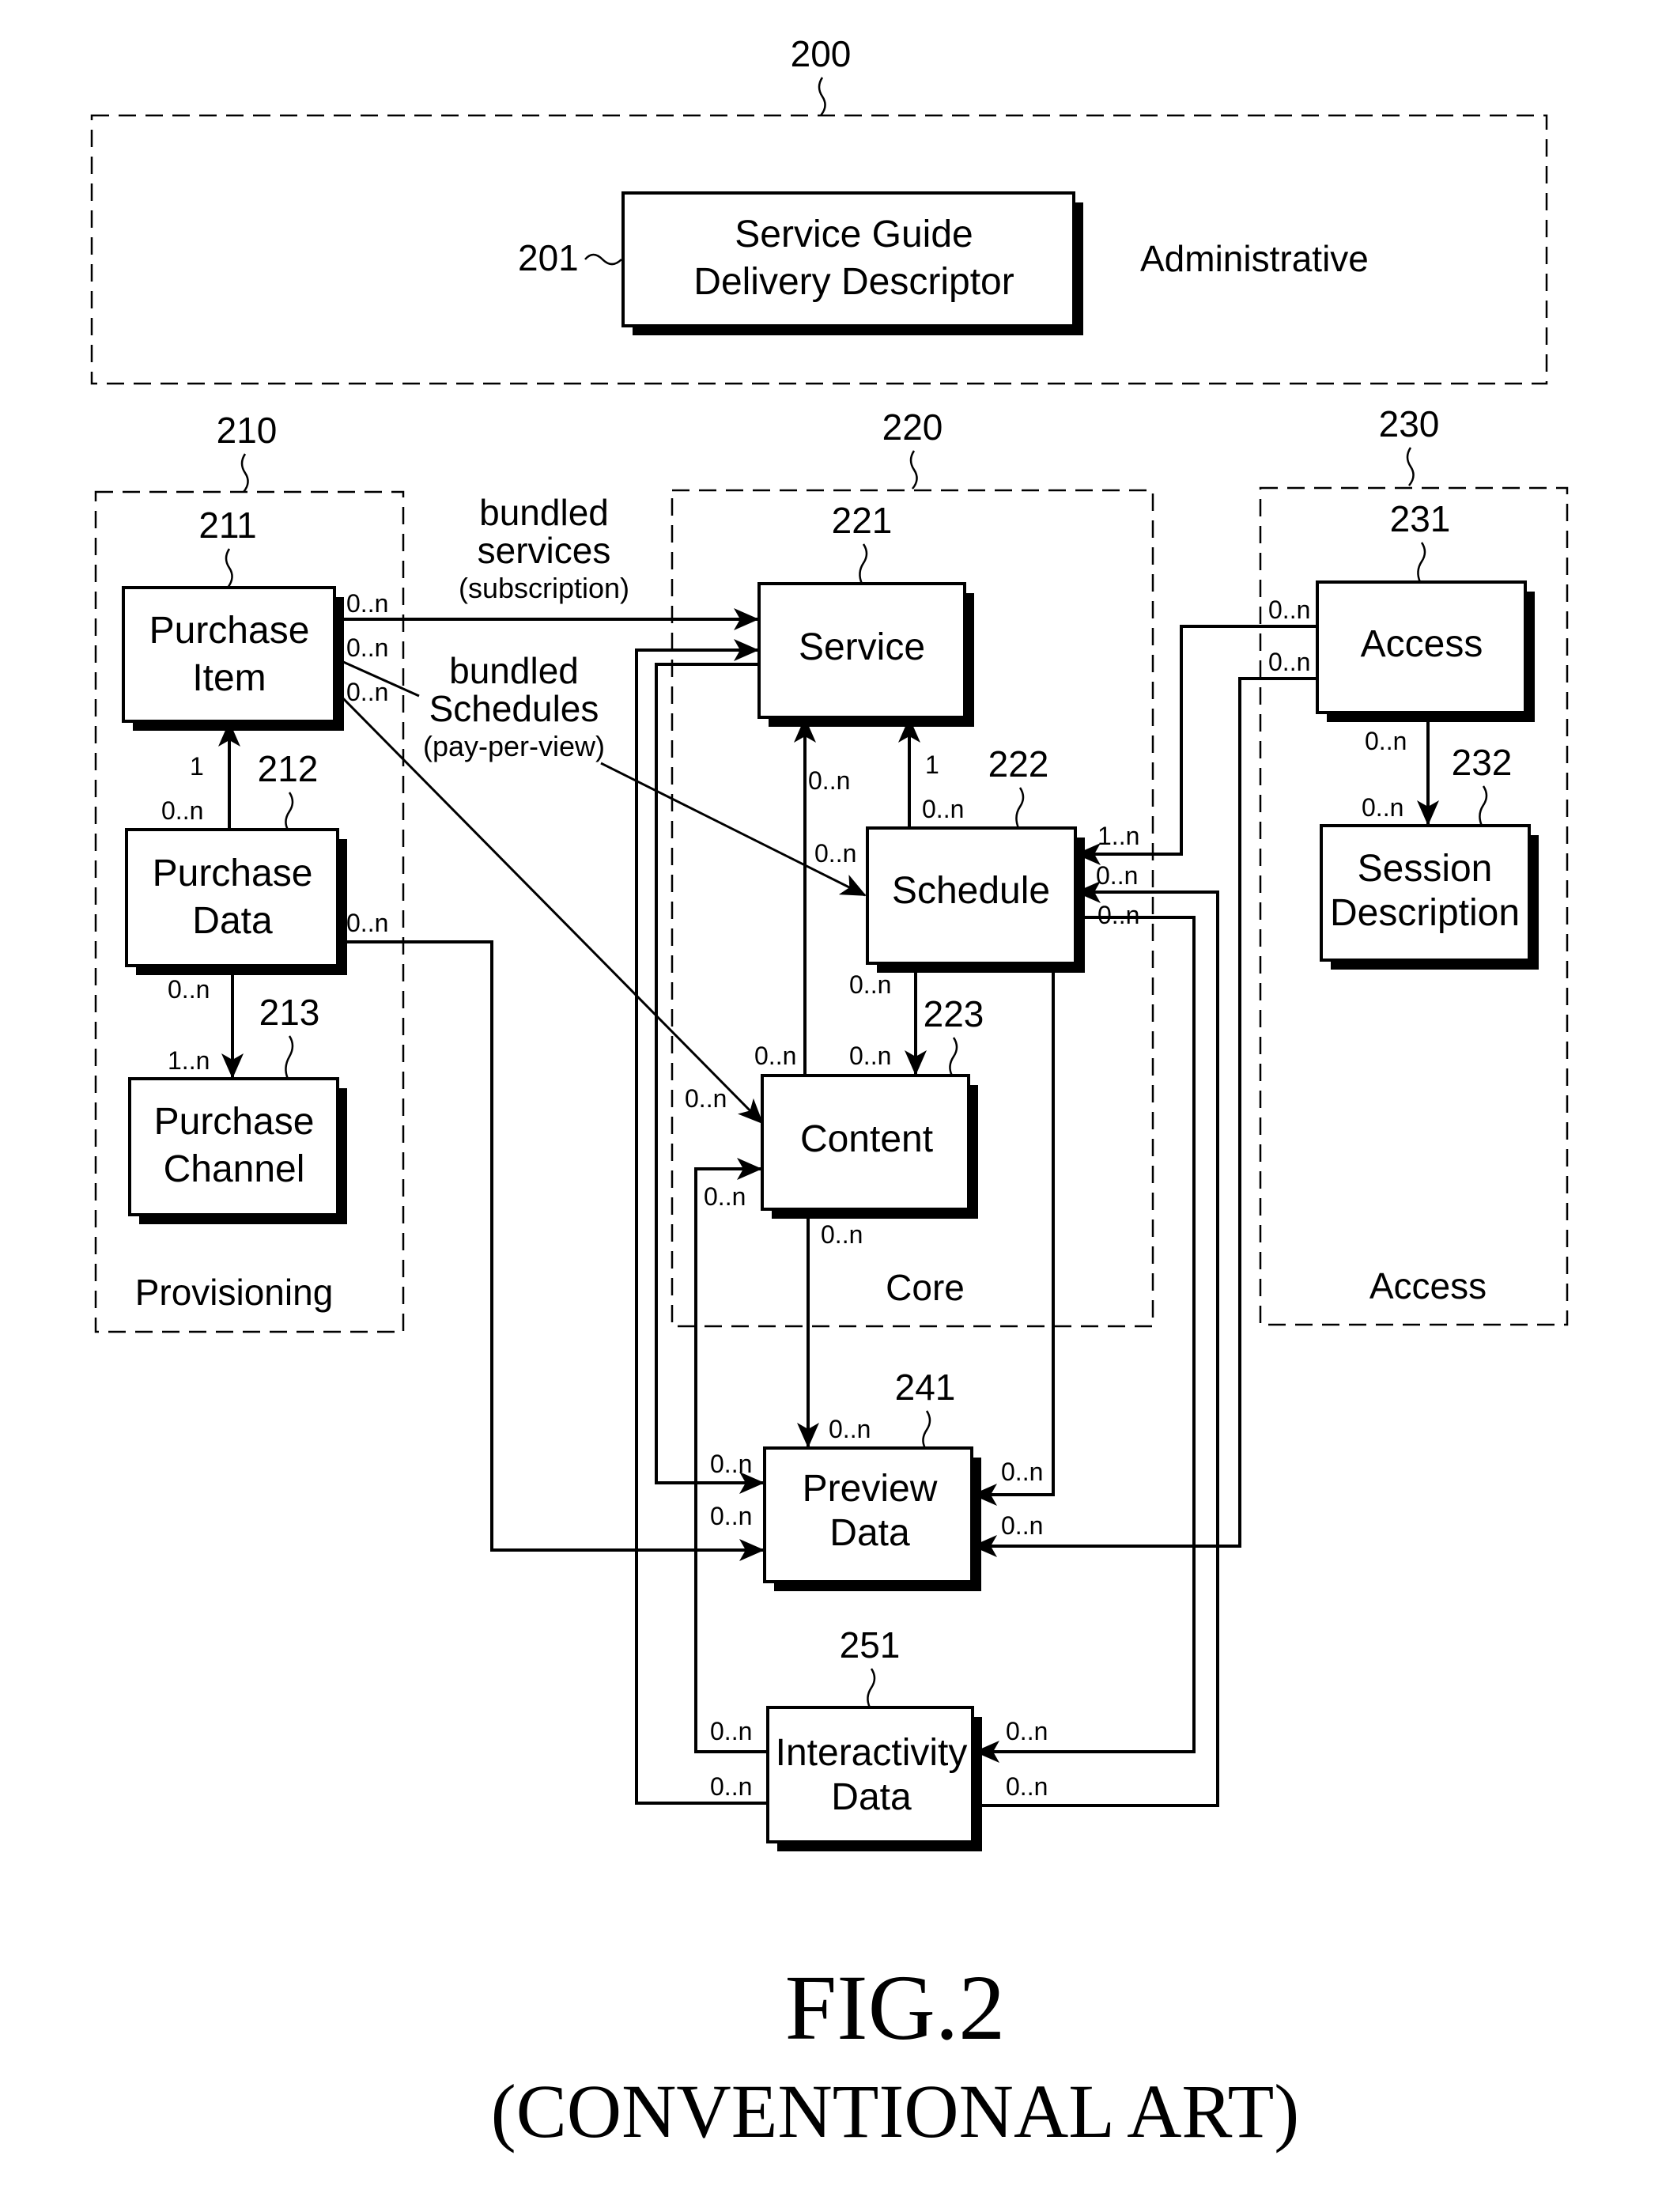 The width and height of the screenshot is (1666, 2212). I want to click on box-schedule: Schedule 222, so click(975, 858).